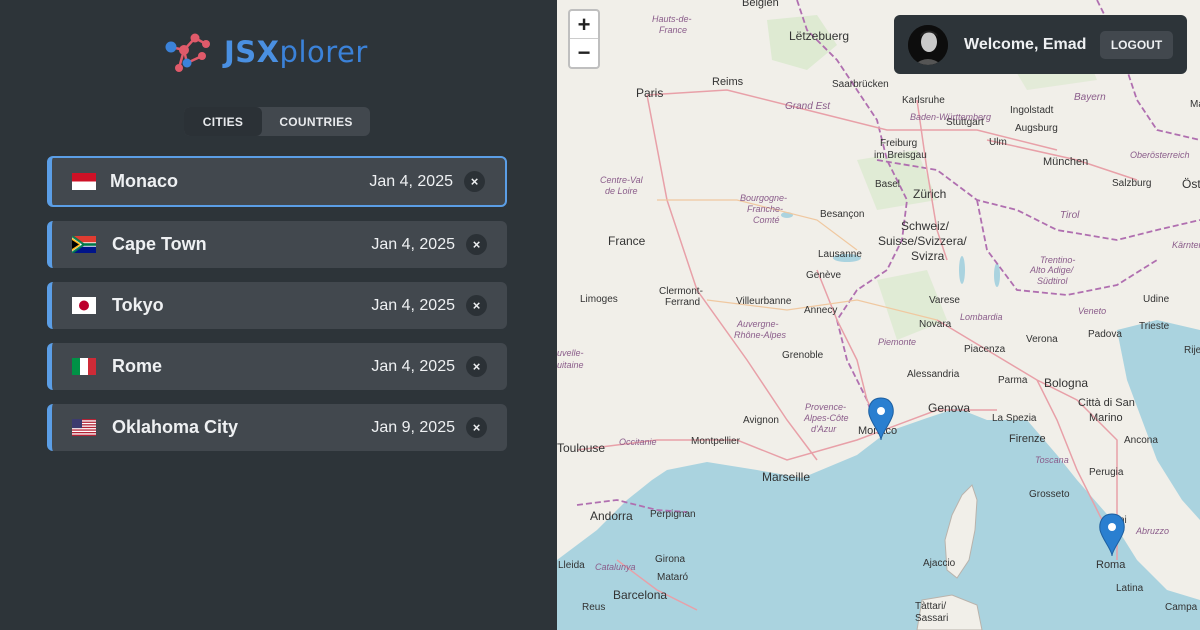 The height and width of the screenshot is (630, 1200). I want to click on map-label: Marino, so click(1106, 418).